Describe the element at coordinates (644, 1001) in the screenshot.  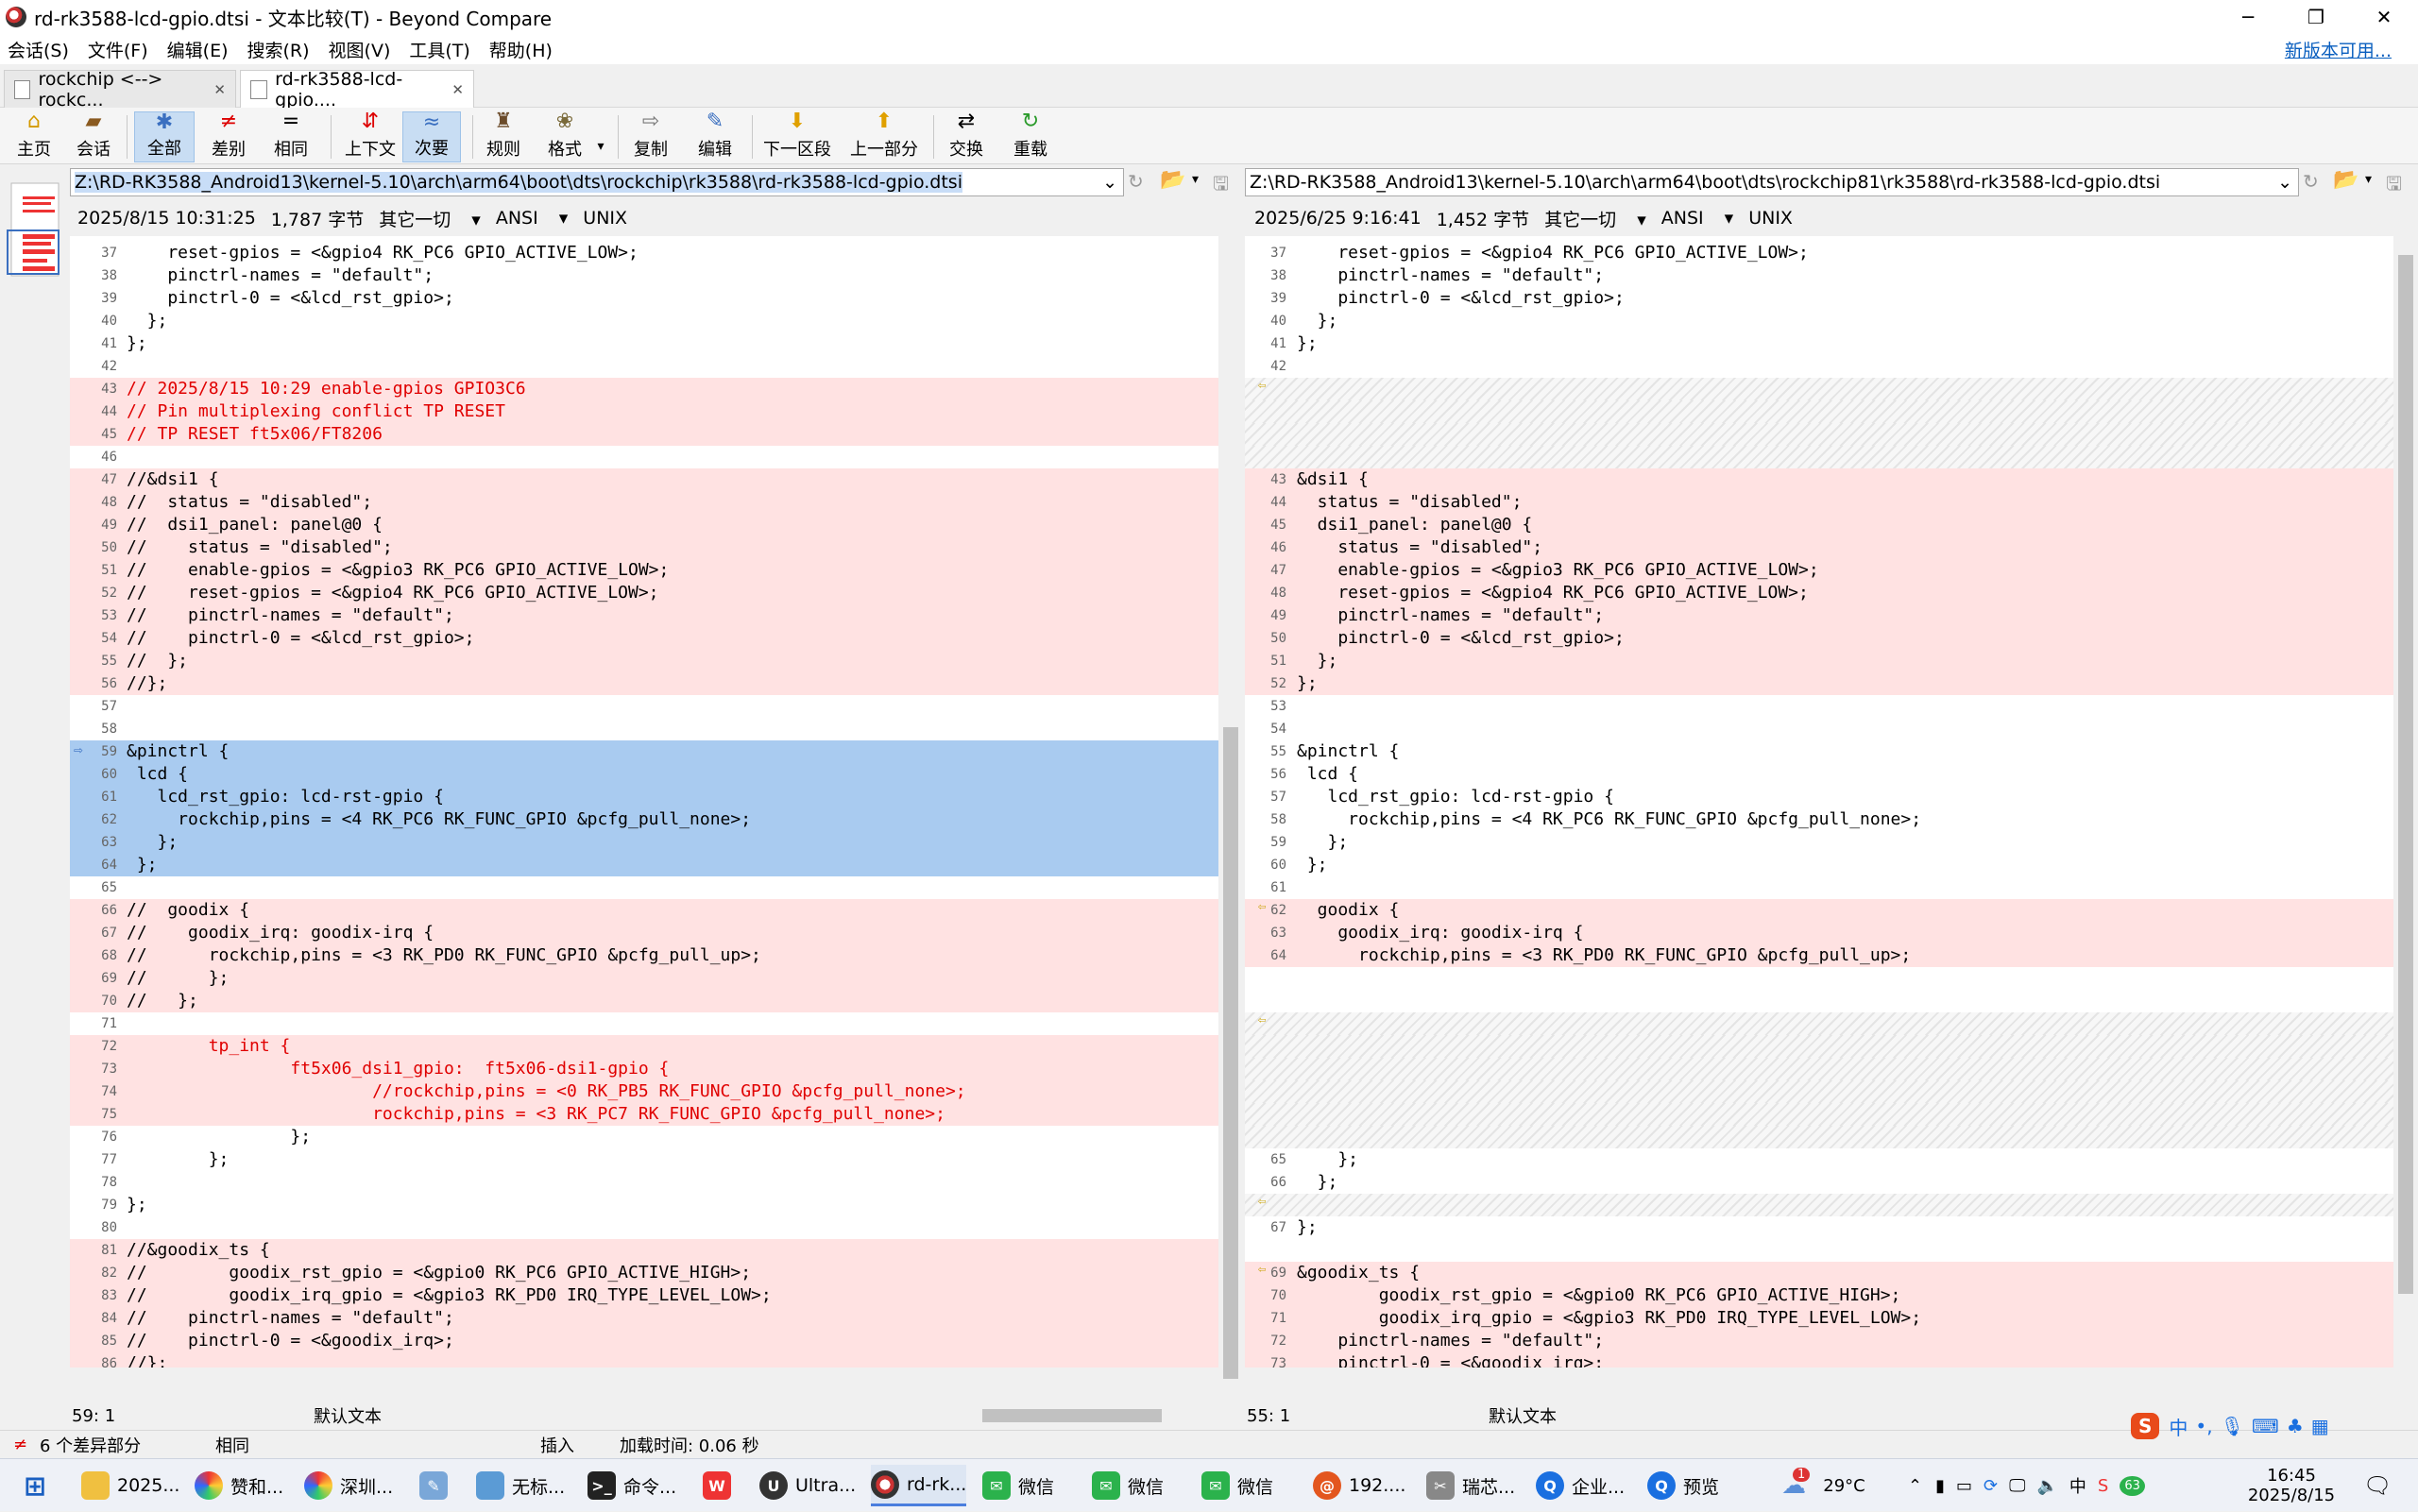
I see `left-code-line: 70 // };` at that location.